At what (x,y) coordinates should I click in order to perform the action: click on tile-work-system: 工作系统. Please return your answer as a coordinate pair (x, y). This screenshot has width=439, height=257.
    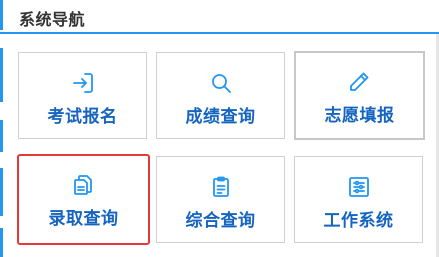
    Looking at the image, I should click on (358, 199).